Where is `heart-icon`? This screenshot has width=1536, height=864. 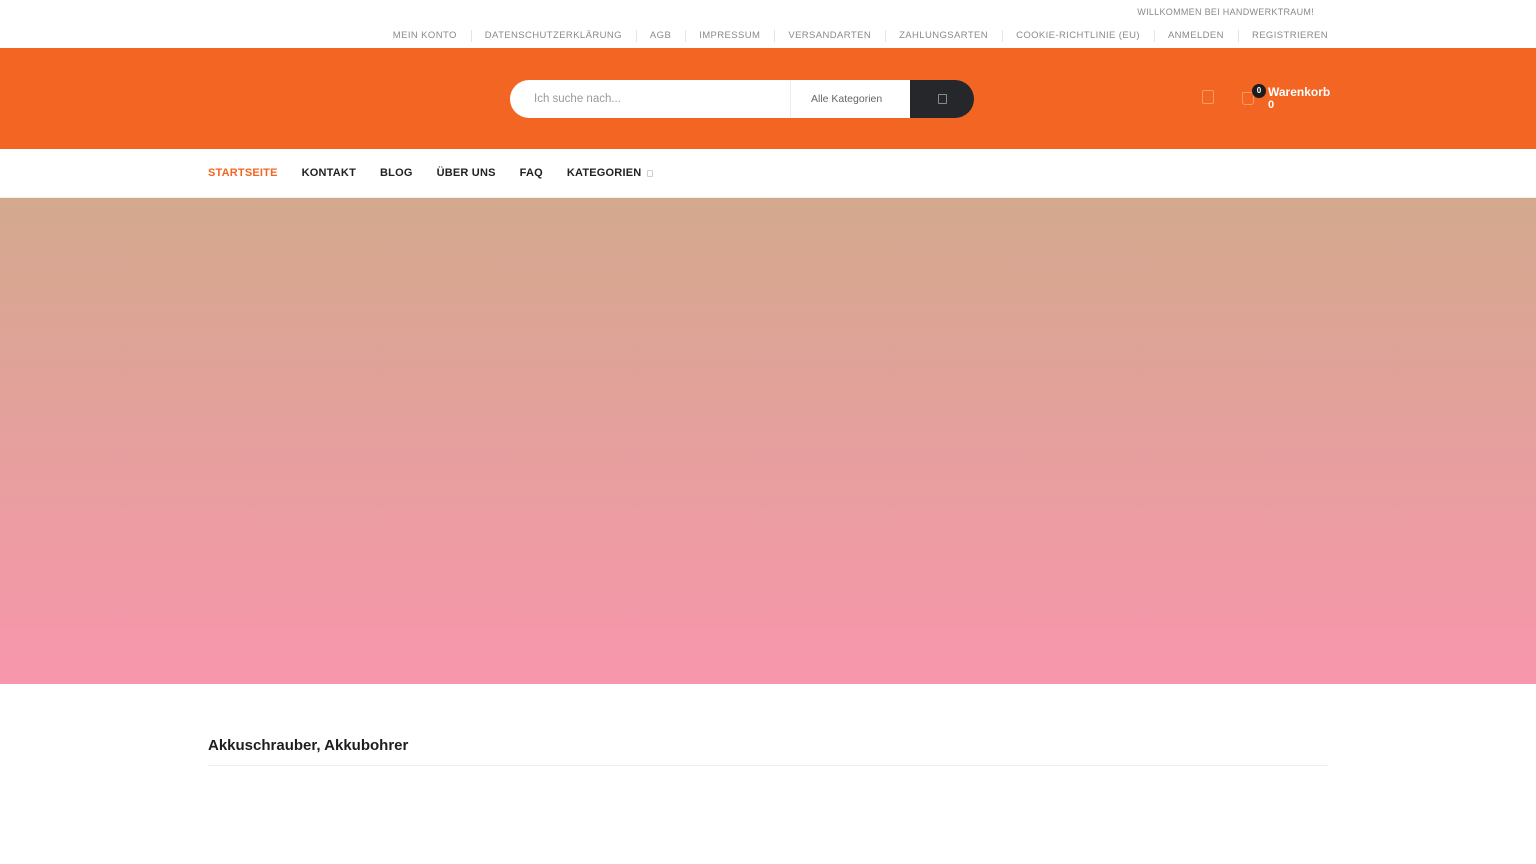 heart-icon is located at coordinates (1208, 97).